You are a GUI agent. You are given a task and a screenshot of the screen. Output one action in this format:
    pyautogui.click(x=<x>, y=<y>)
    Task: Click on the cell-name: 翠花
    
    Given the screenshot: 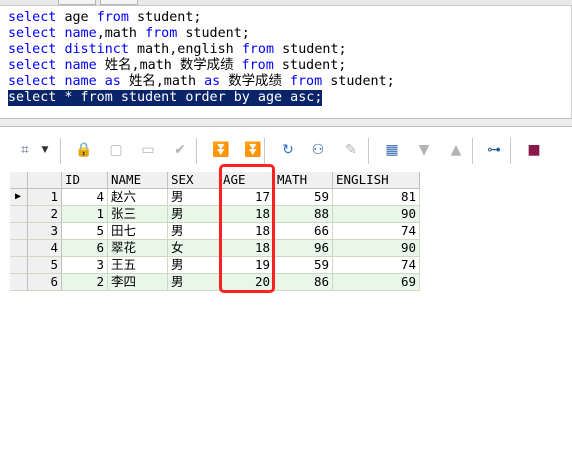 What is the action you would take?
    pyautogui.click(x=138, y=248)
    